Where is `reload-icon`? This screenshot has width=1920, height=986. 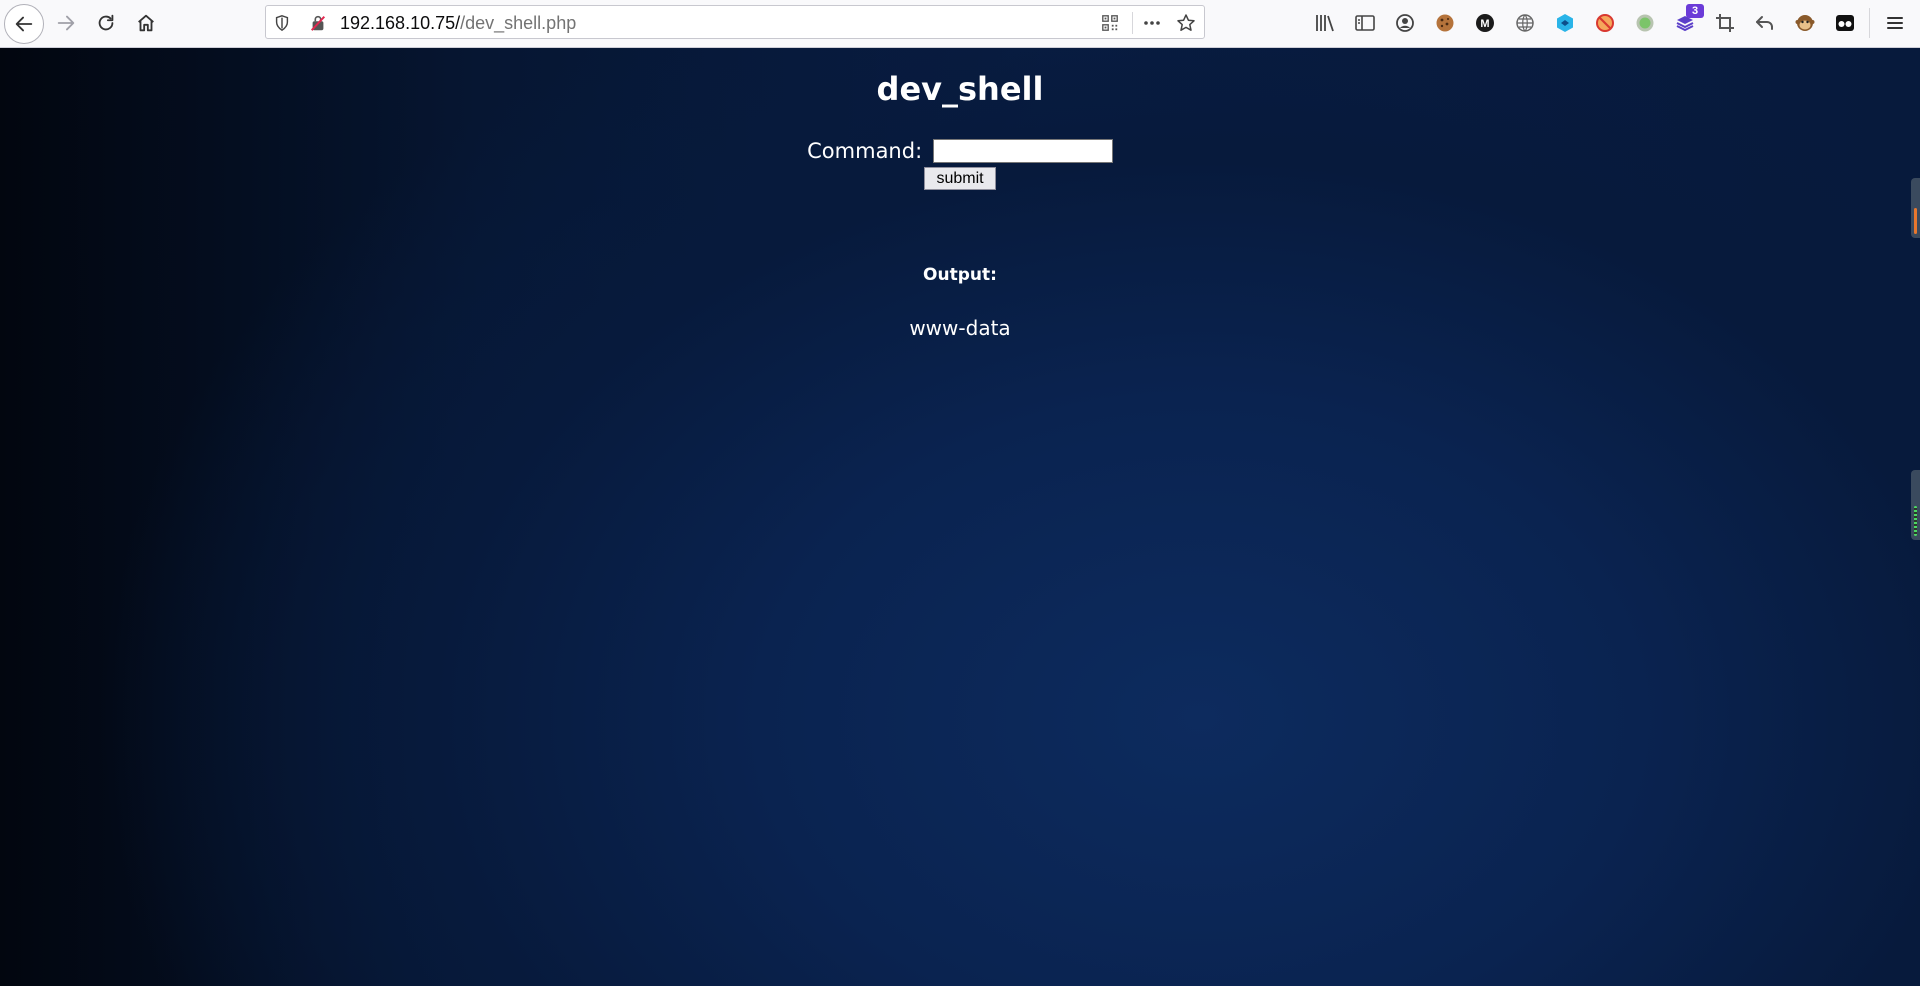
reload-icon is located at coordinates (106, 22).